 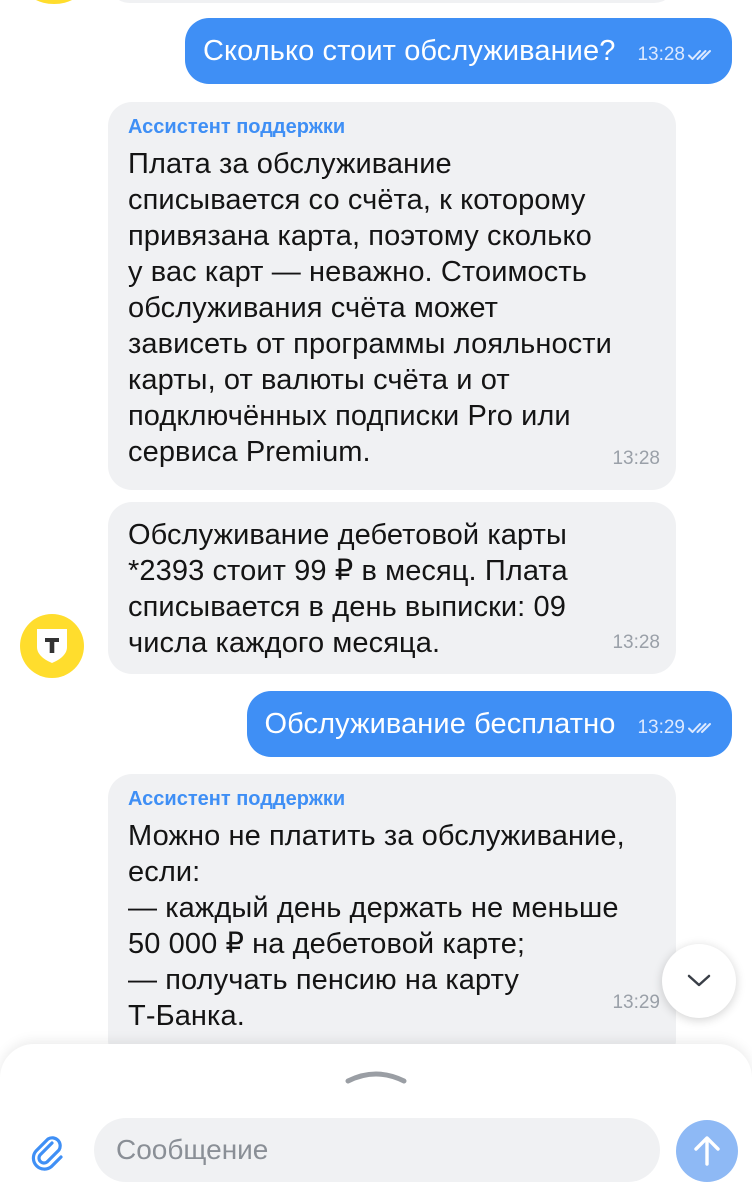 I want to click on bank-avatar, so click(x=52, y=646).